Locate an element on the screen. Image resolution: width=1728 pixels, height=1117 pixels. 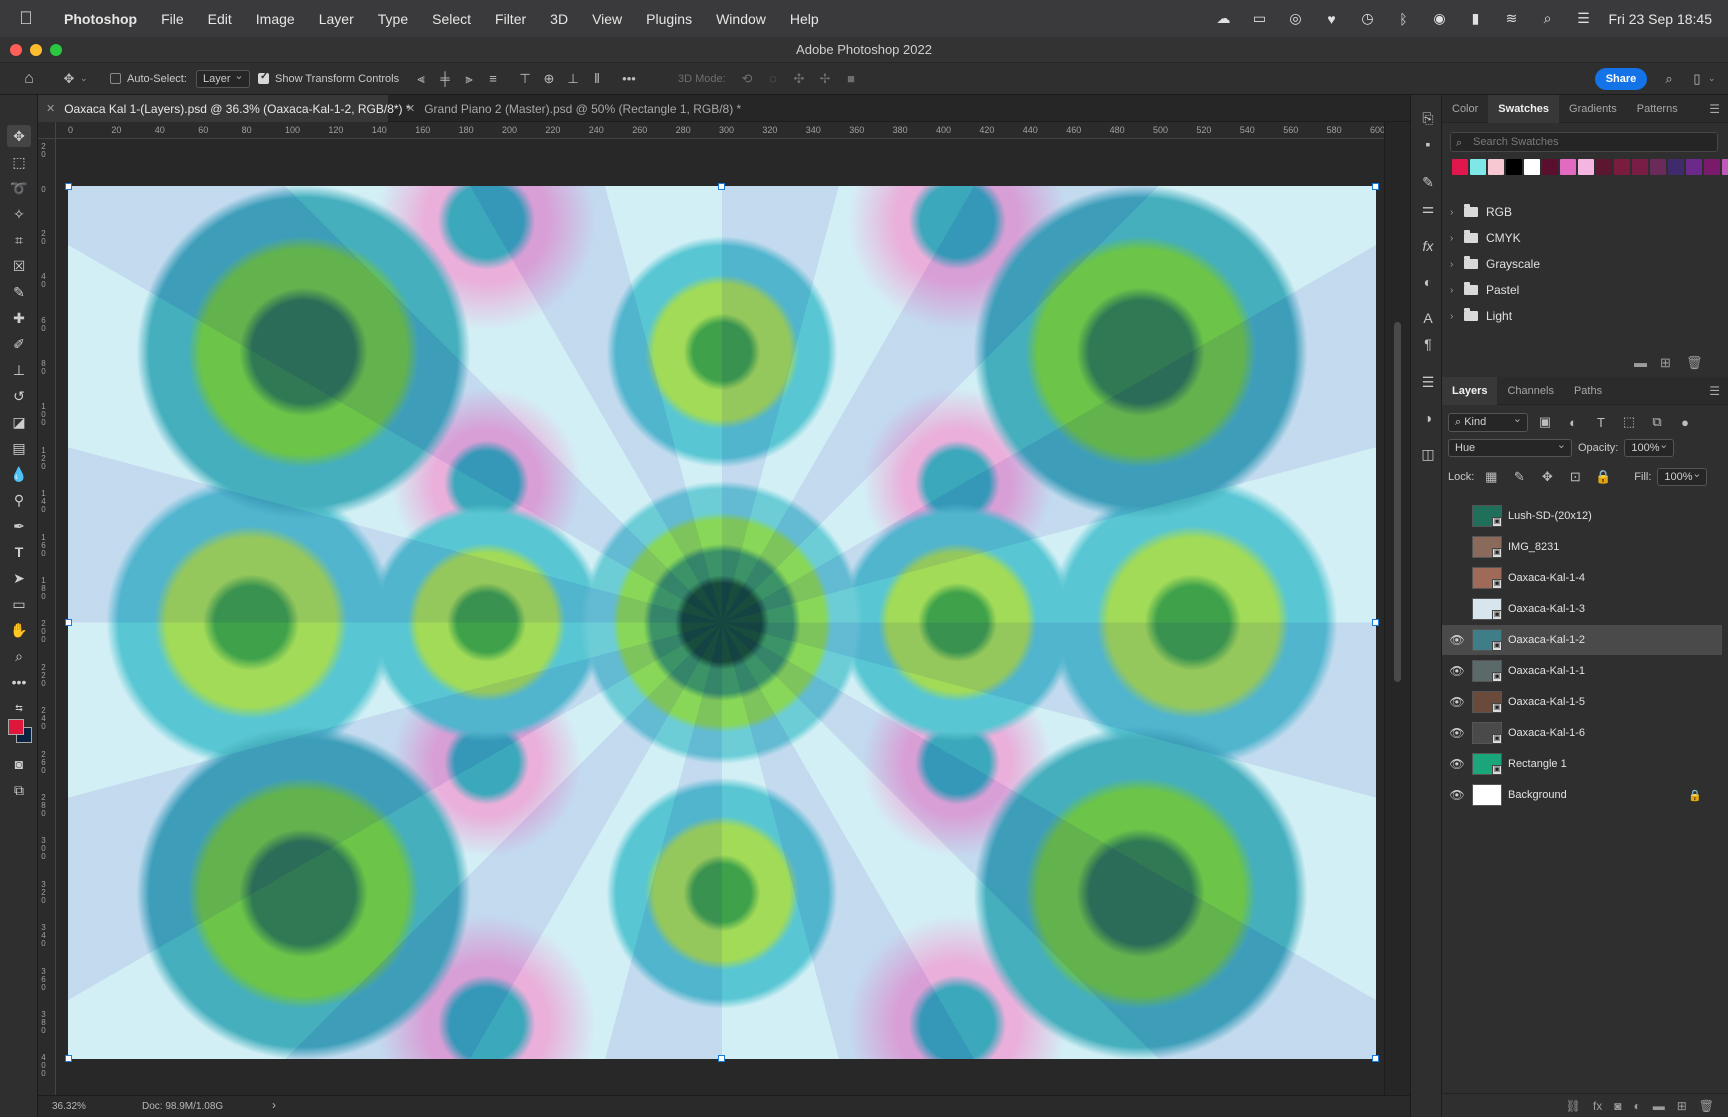
layer-name: IMG_8231 is located at coordinates (1533, 547).